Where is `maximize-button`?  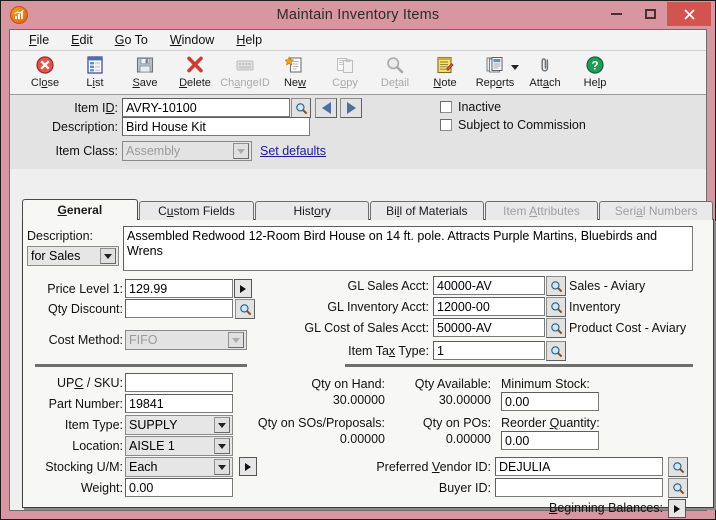
maximize-button is located at coordinates (650, 14).